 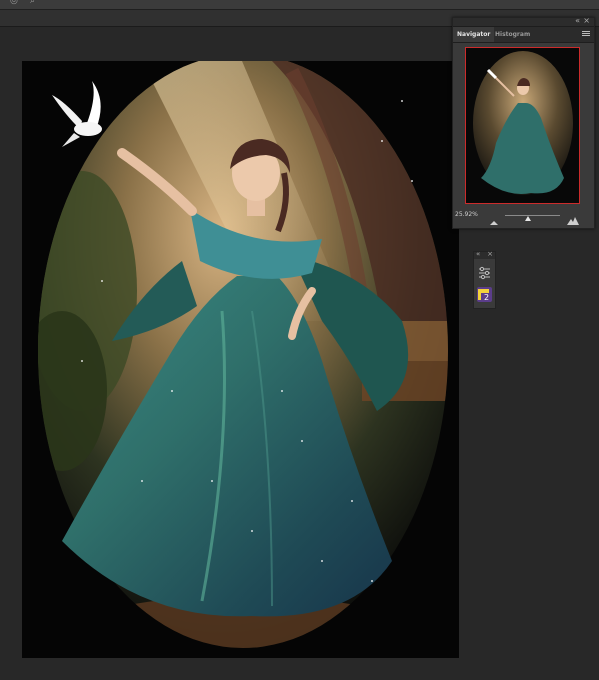 I want to click on panel-grip: « ×, so click(x=523, y=21).